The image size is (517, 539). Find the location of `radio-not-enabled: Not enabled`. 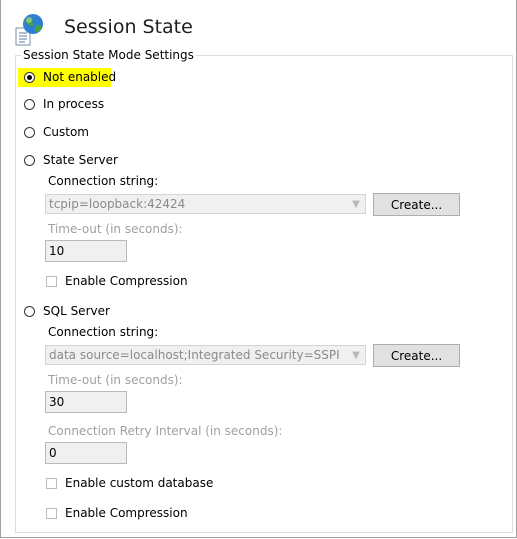

radio-not-enabled: Not enabled is located at coordinates (70, 77).